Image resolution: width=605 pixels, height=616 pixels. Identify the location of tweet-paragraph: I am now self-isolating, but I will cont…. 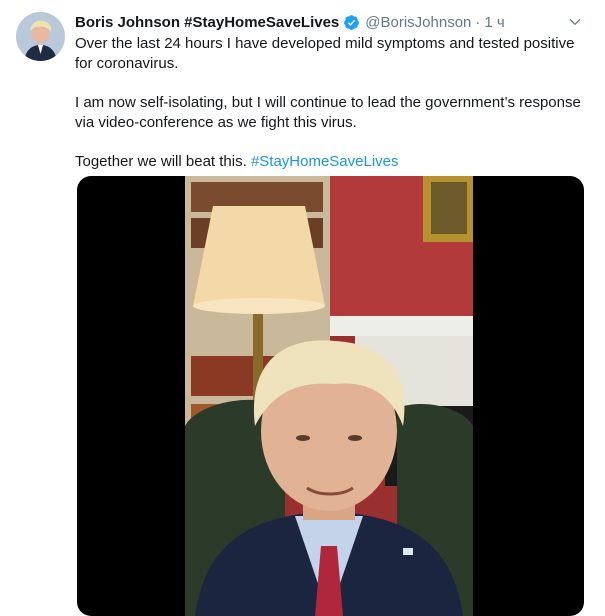
(328, 112).